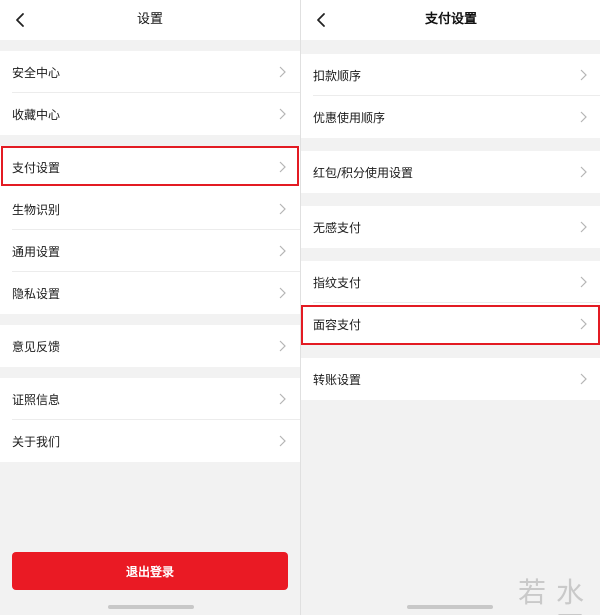 This screenshot has height=615, width=600. What do you see at coordinates (150, 346) in the screenshot?
I see `menu-item-feedback: 意见反馈` at bounding box center [150, 346].